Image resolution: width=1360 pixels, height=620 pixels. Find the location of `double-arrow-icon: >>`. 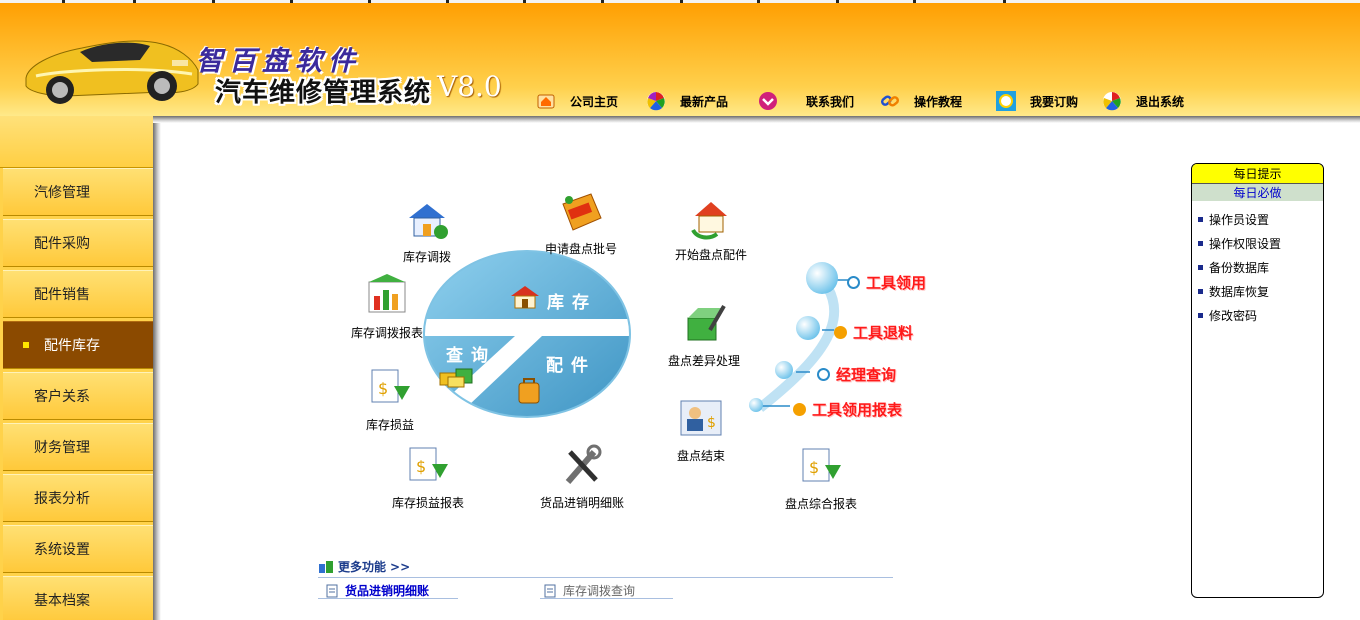

double-arrow-icon: >> is located at coordinates (400, 566).